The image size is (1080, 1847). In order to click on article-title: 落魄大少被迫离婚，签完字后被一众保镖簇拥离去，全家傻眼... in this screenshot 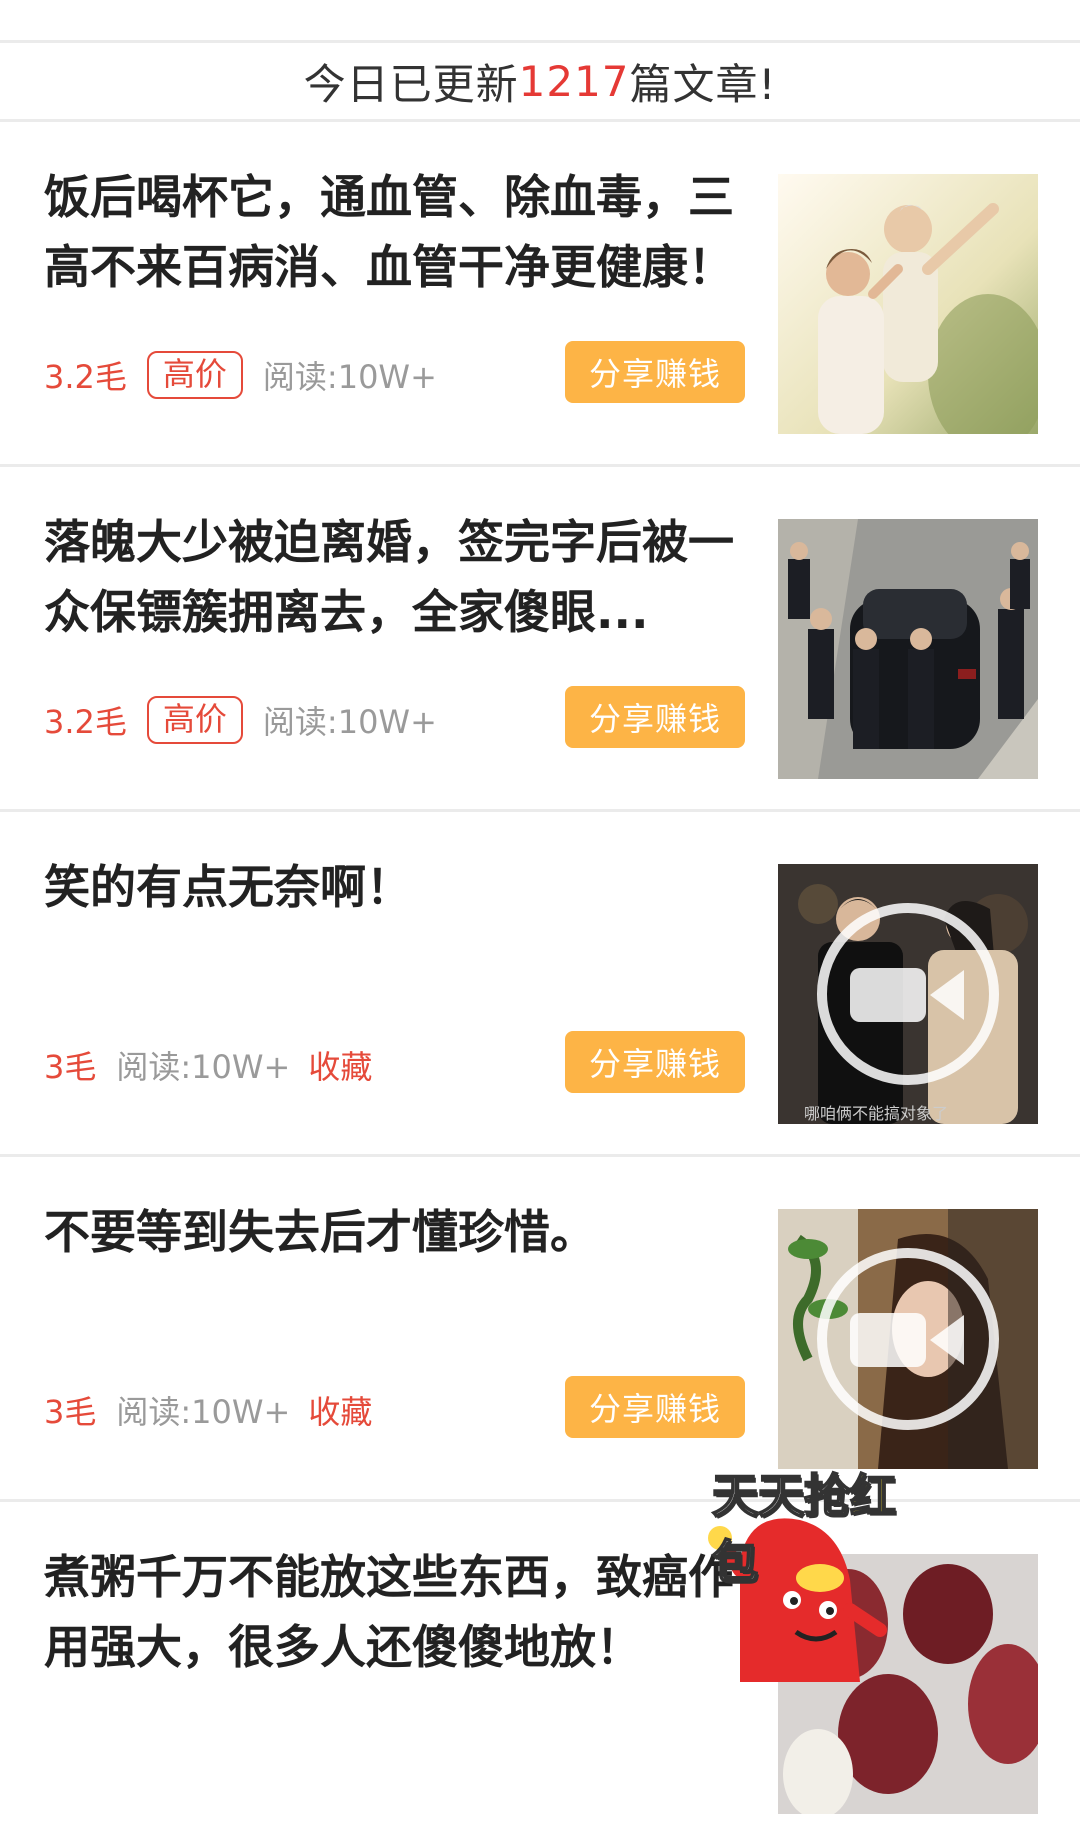, I will do `click(404, 577)`.